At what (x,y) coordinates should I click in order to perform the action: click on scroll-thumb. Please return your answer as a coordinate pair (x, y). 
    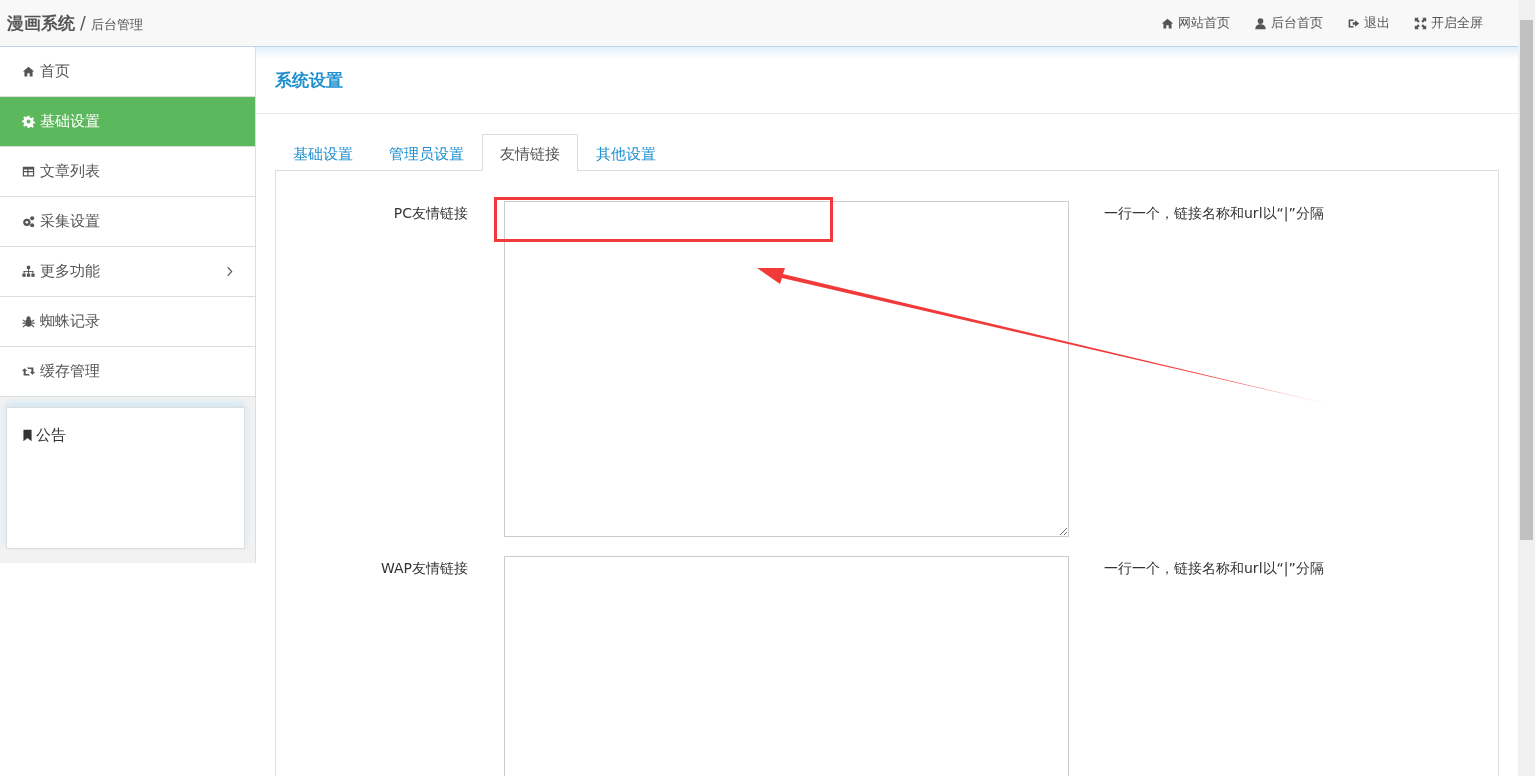
    Looking at the image, I should click on (1526, 280).